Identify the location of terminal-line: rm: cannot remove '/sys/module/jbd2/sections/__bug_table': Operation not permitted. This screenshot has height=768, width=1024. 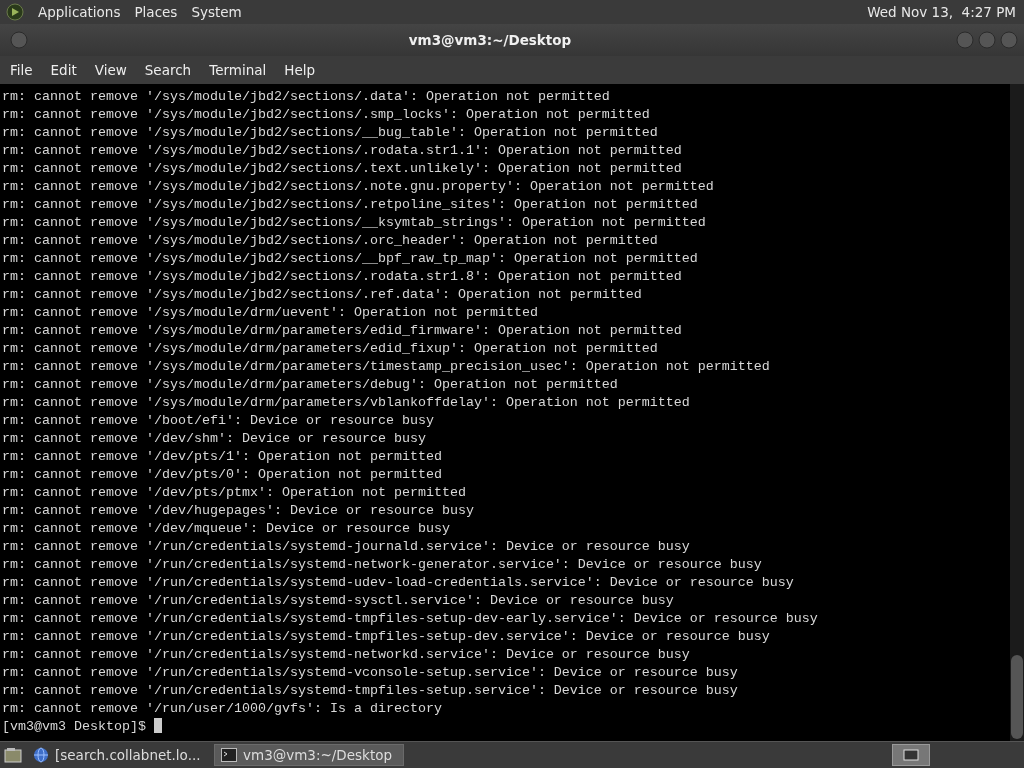
(330, 133).